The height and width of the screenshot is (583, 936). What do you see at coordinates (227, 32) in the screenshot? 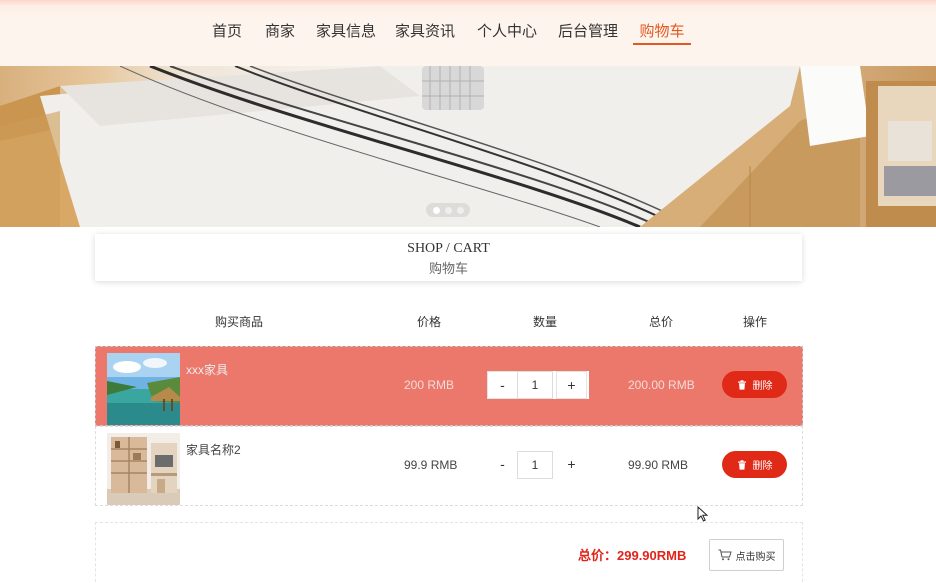
I see `nav-home: 首页` at bounding box center [227, 32].